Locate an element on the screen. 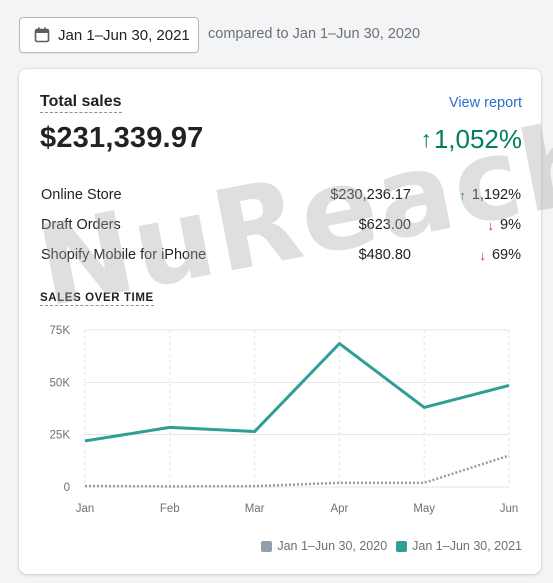 The width and height of the screenshot is (553, 583). channel-change-value: 9% is located at coordinates (510, 225).